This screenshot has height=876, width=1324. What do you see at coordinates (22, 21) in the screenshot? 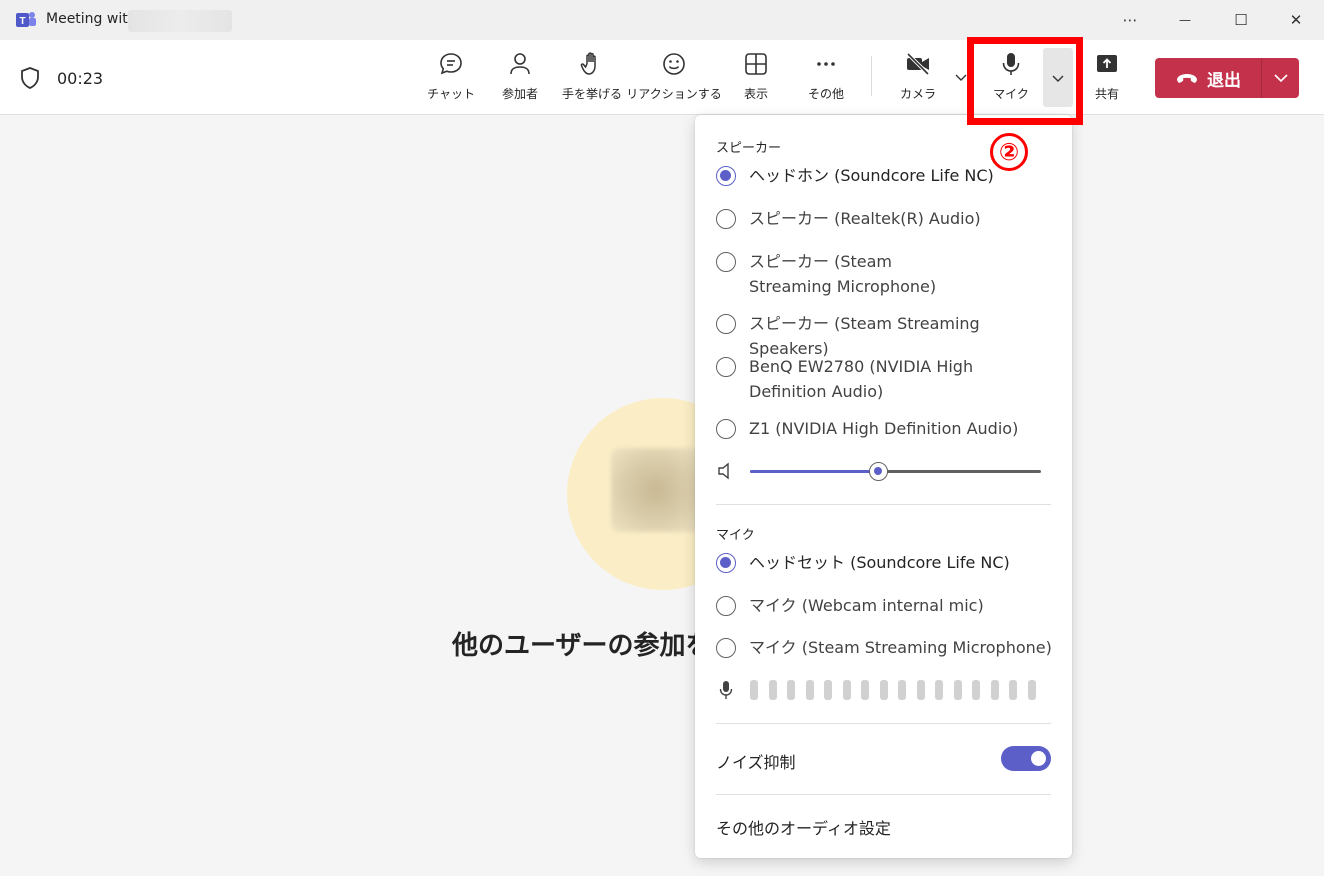
I see `svg-text: T` at bounding box center [22, 21].